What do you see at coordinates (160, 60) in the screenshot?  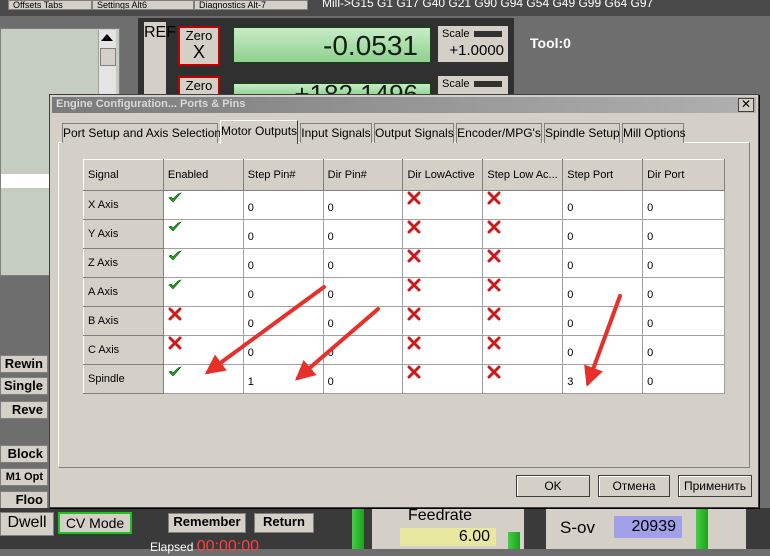 I see `ref-all-home-button: REF` at bounding box center [160, 60].